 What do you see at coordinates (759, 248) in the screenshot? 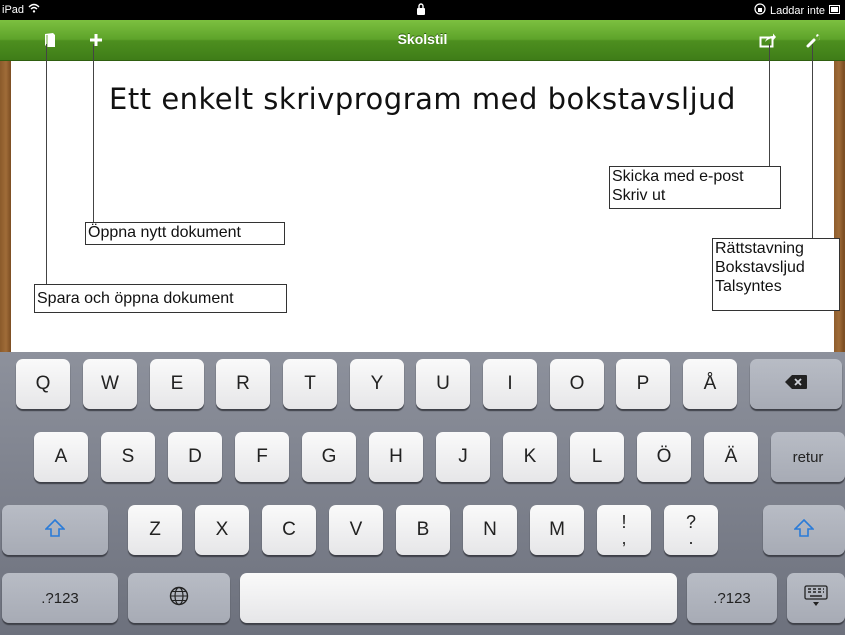
I see `callout-spelling: Rättstavning` at bounding box center [759, 248].